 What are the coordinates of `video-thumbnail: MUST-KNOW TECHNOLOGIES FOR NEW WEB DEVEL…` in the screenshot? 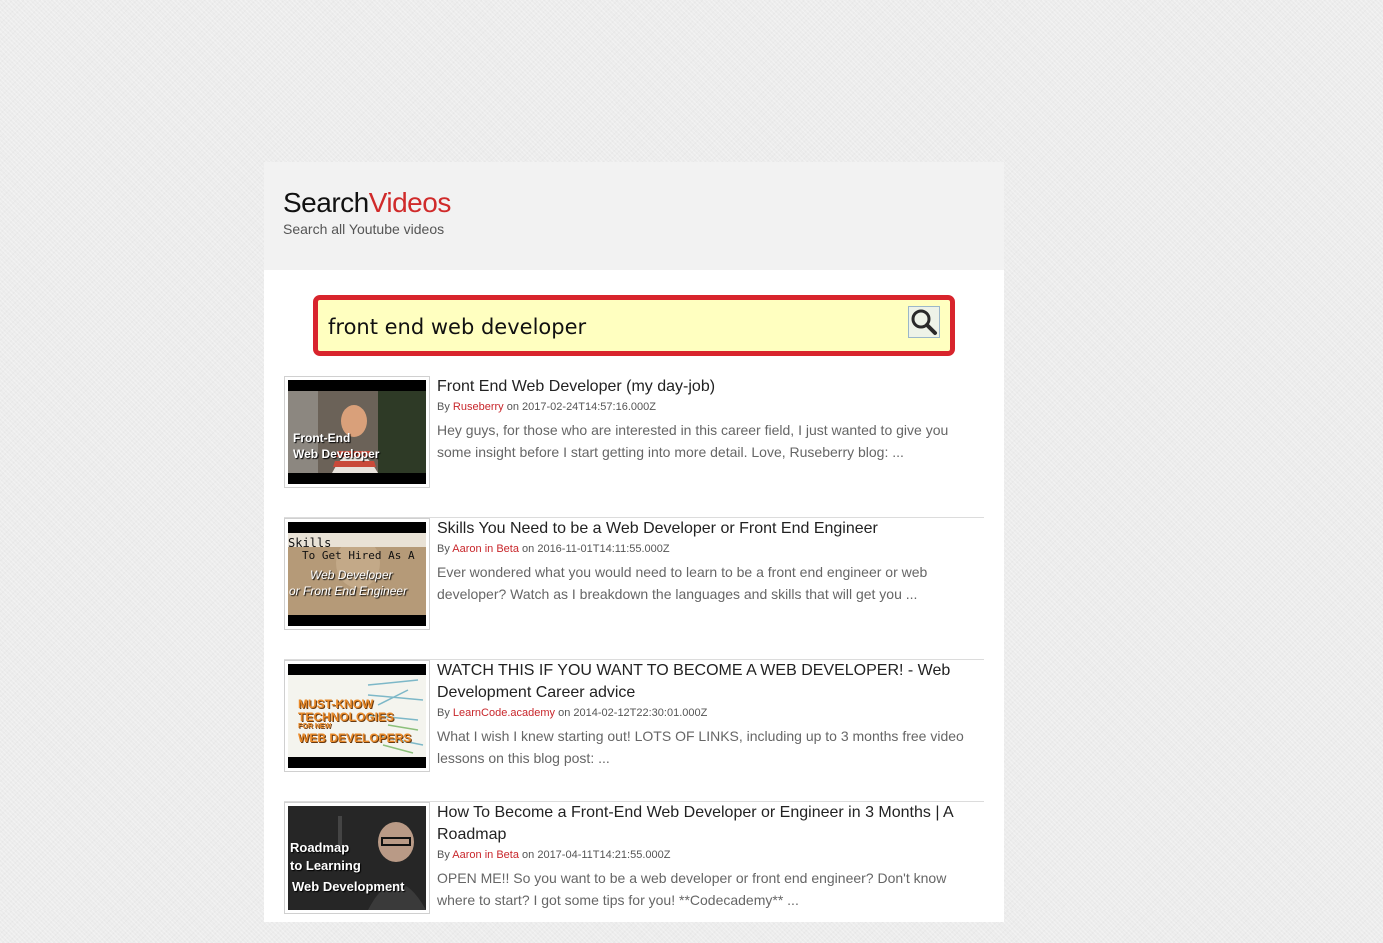 It's located at (357, 716).